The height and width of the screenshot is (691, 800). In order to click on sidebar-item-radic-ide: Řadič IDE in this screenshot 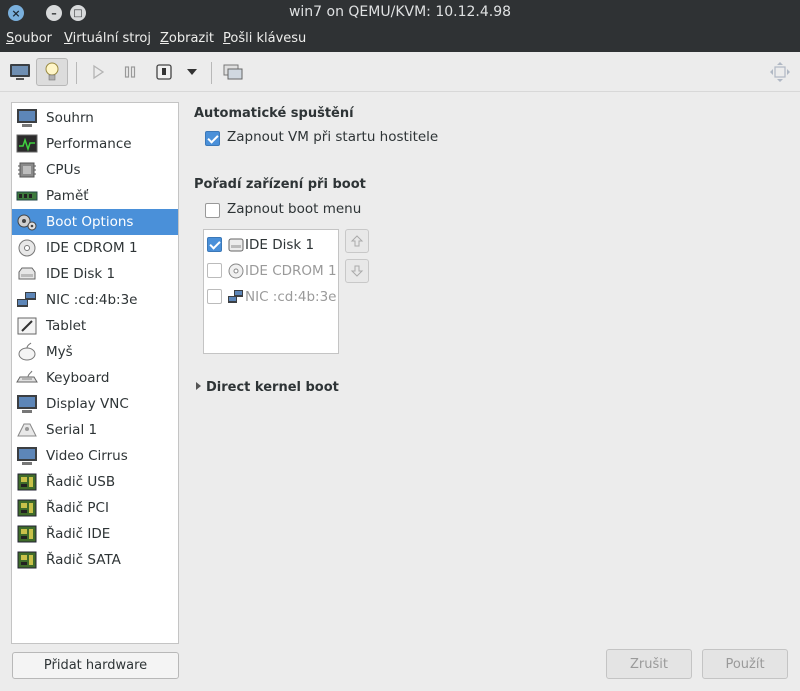, I will do `click(95, 534)`.